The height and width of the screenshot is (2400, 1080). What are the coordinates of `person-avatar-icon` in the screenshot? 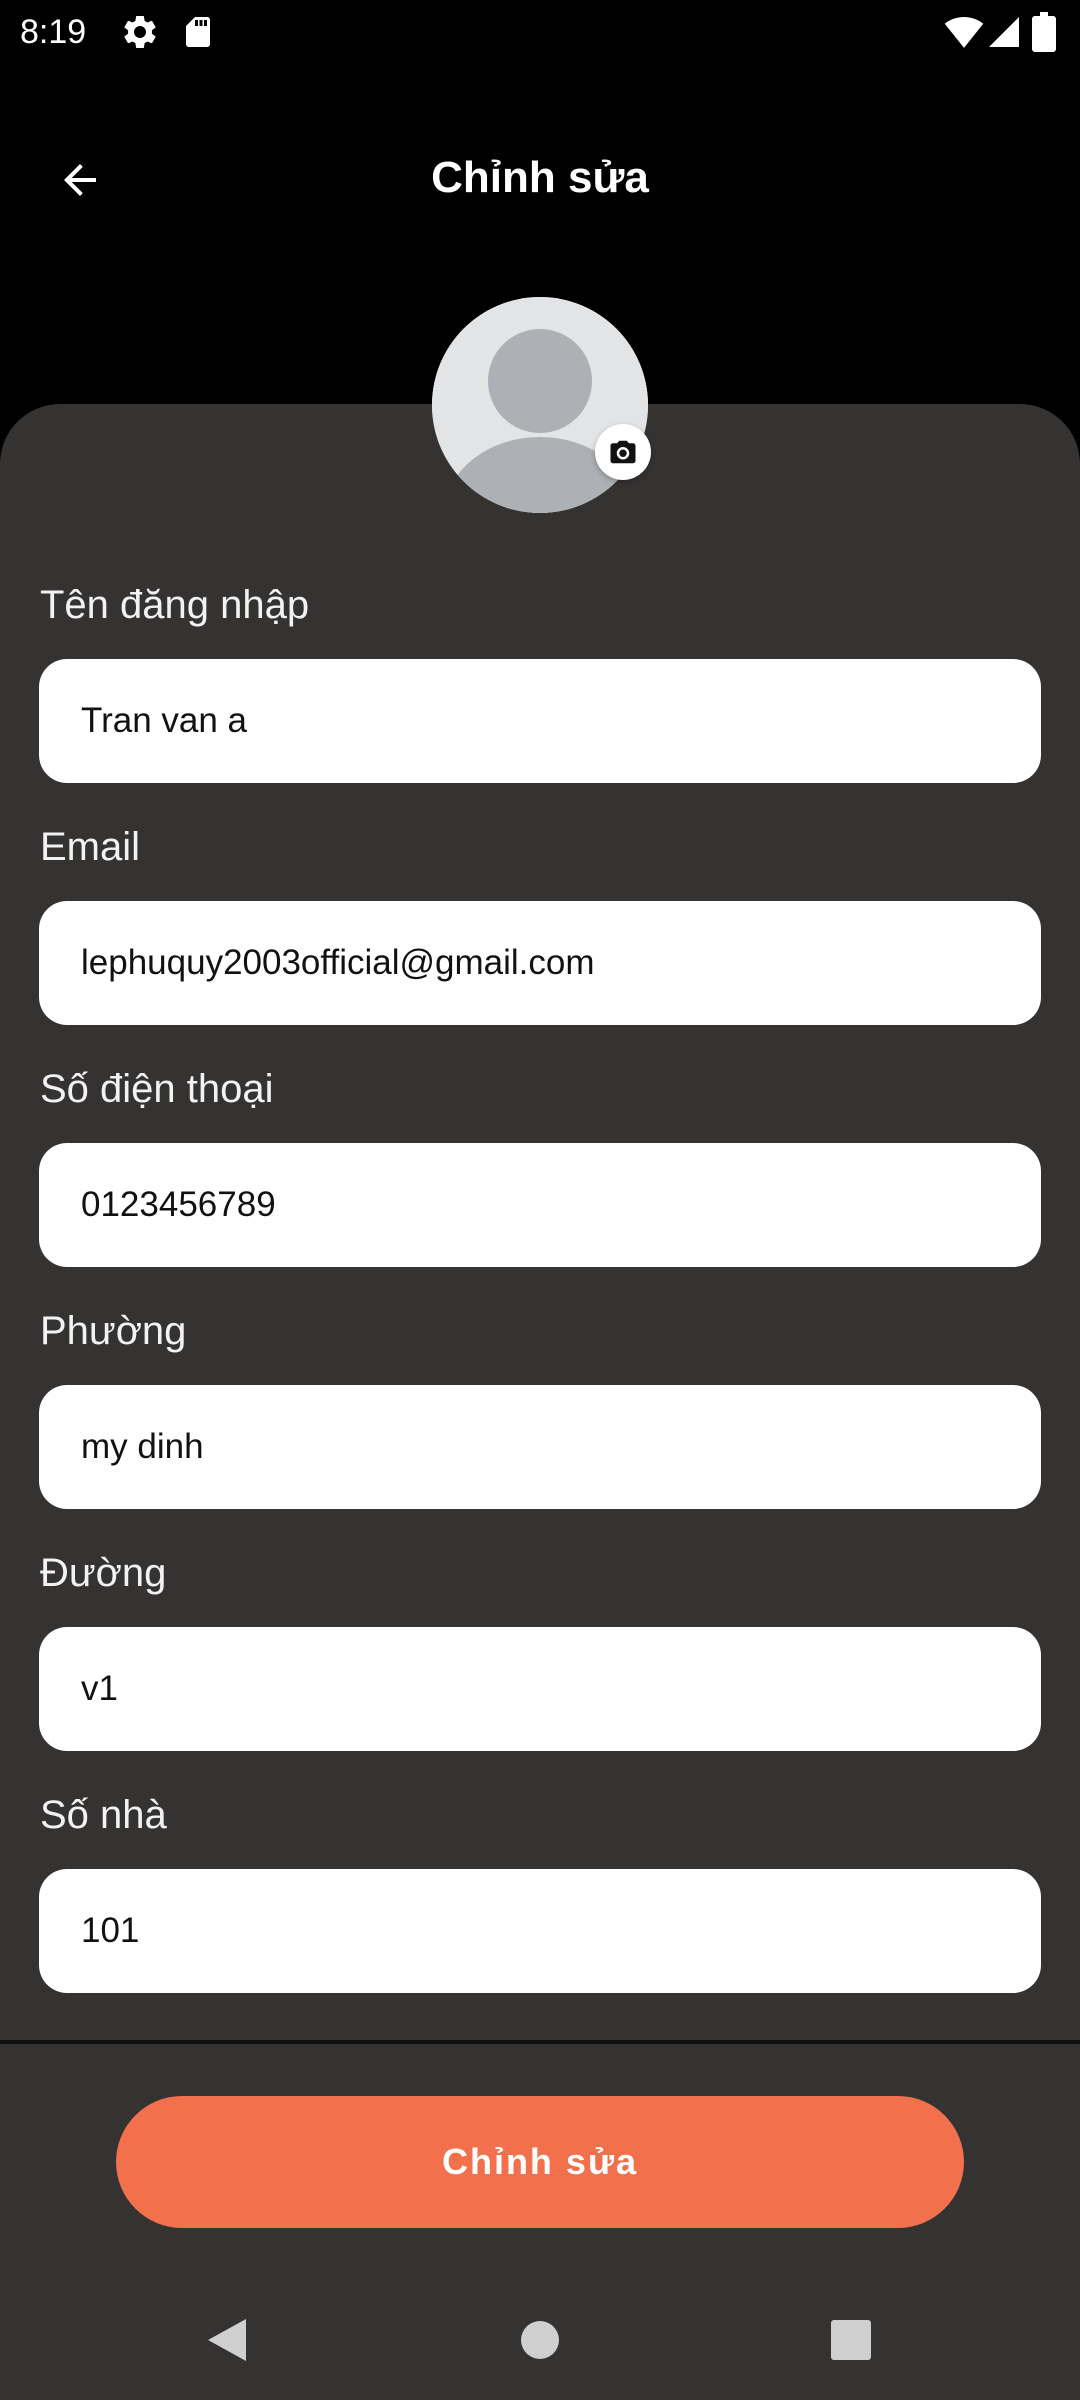 It's located at (540, 405).